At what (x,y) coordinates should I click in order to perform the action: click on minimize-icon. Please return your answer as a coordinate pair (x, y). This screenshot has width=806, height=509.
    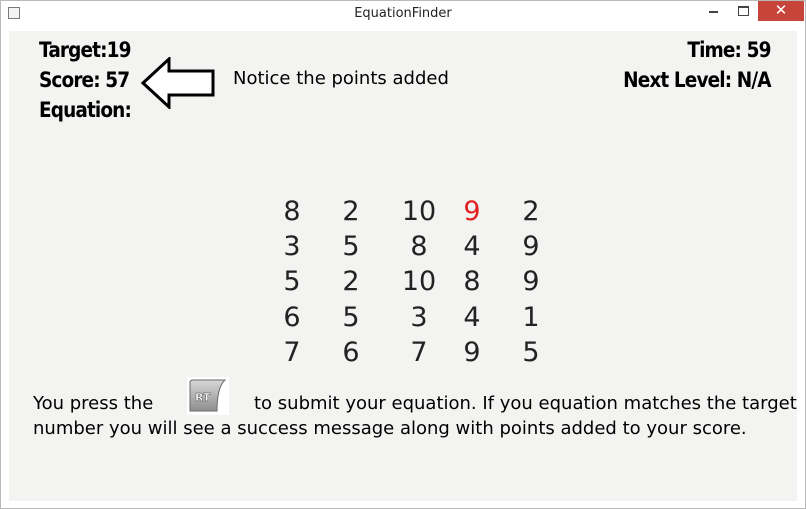
    Looking at the image, I should click on (713, 12).